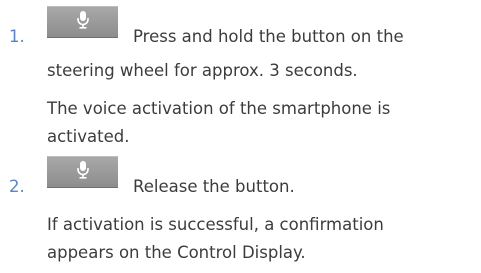 This screenshot has height=273, width=481. I want to click on step-number: 2., so click(17, 186).